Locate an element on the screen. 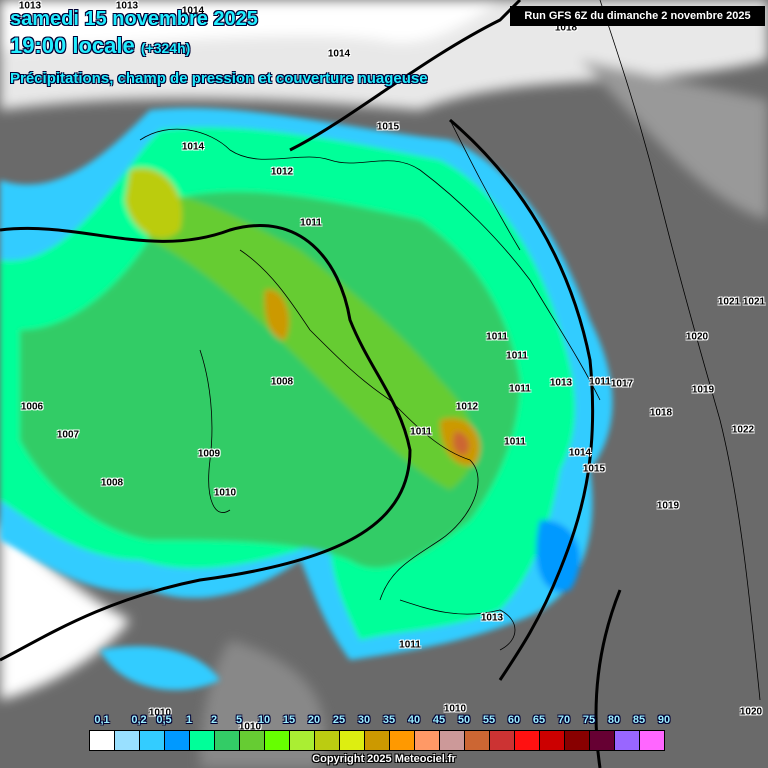 The height and width of the screenshot is (768, 768). pressure-label: 1017 is located at coordinates (622, 384).